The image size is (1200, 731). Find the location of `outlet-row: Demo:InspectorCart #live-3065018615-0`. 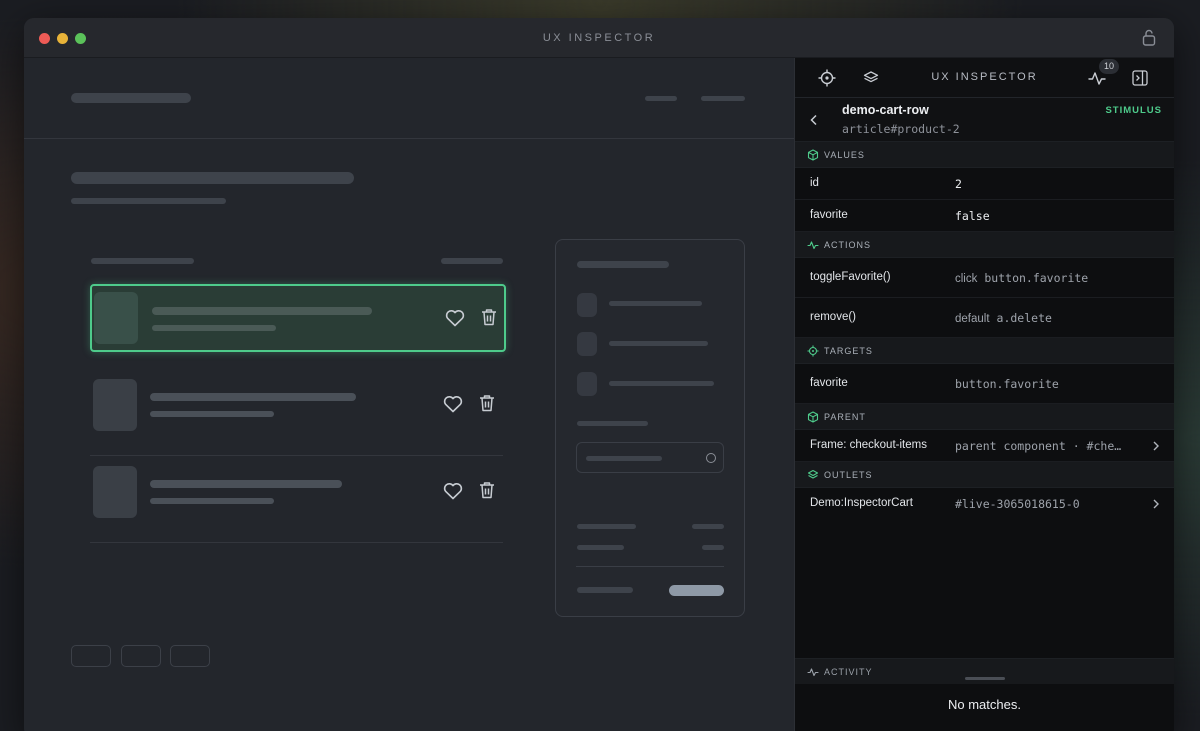

outlet-row: Demo:InspectorCart #live-3065018615-0 is located at coordinates (984, 504).